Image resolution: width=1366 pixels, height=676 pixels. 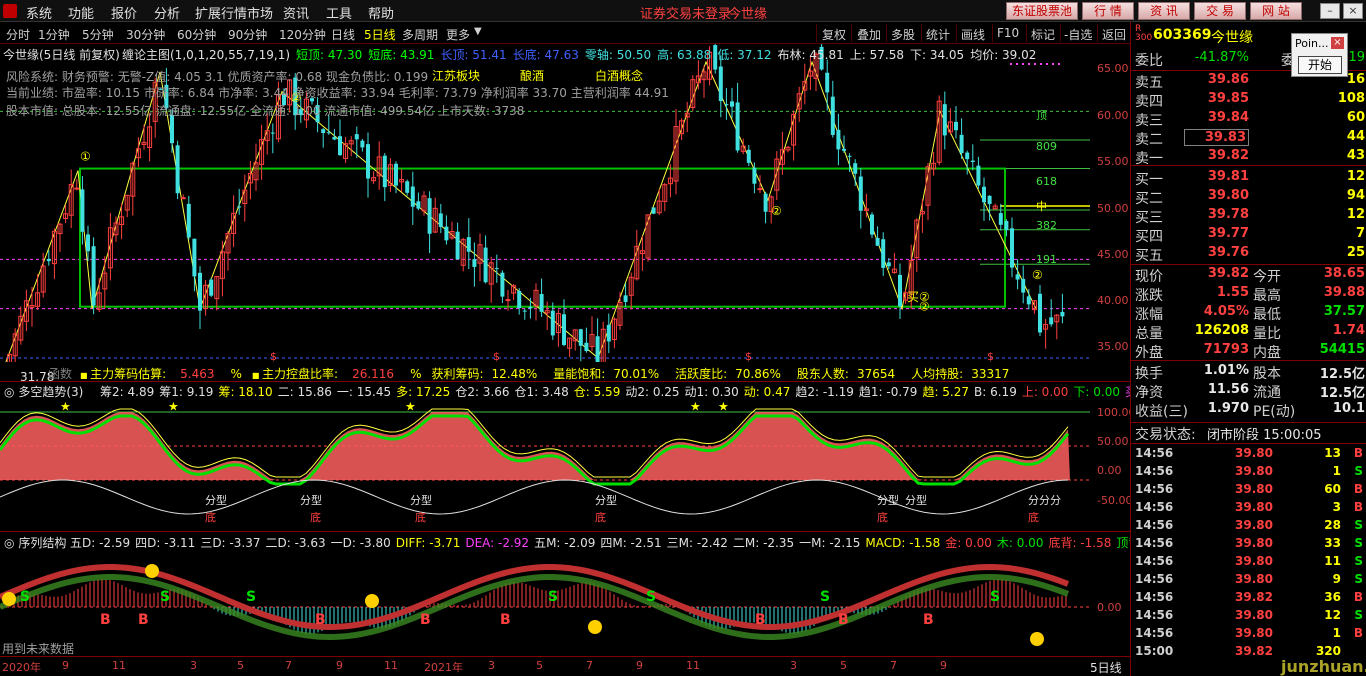 What do you see at coordinates (1330, 11) in the screenshot?
I see `minimize-icon: –` at bounding box center [1330, 11].